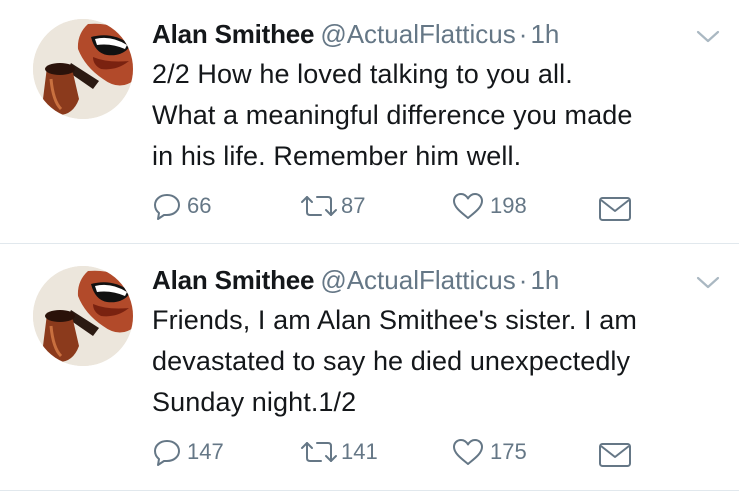 The width and height of the screenshot is (739, 499). I want to click on reply-count: 66, so click(199, 205).